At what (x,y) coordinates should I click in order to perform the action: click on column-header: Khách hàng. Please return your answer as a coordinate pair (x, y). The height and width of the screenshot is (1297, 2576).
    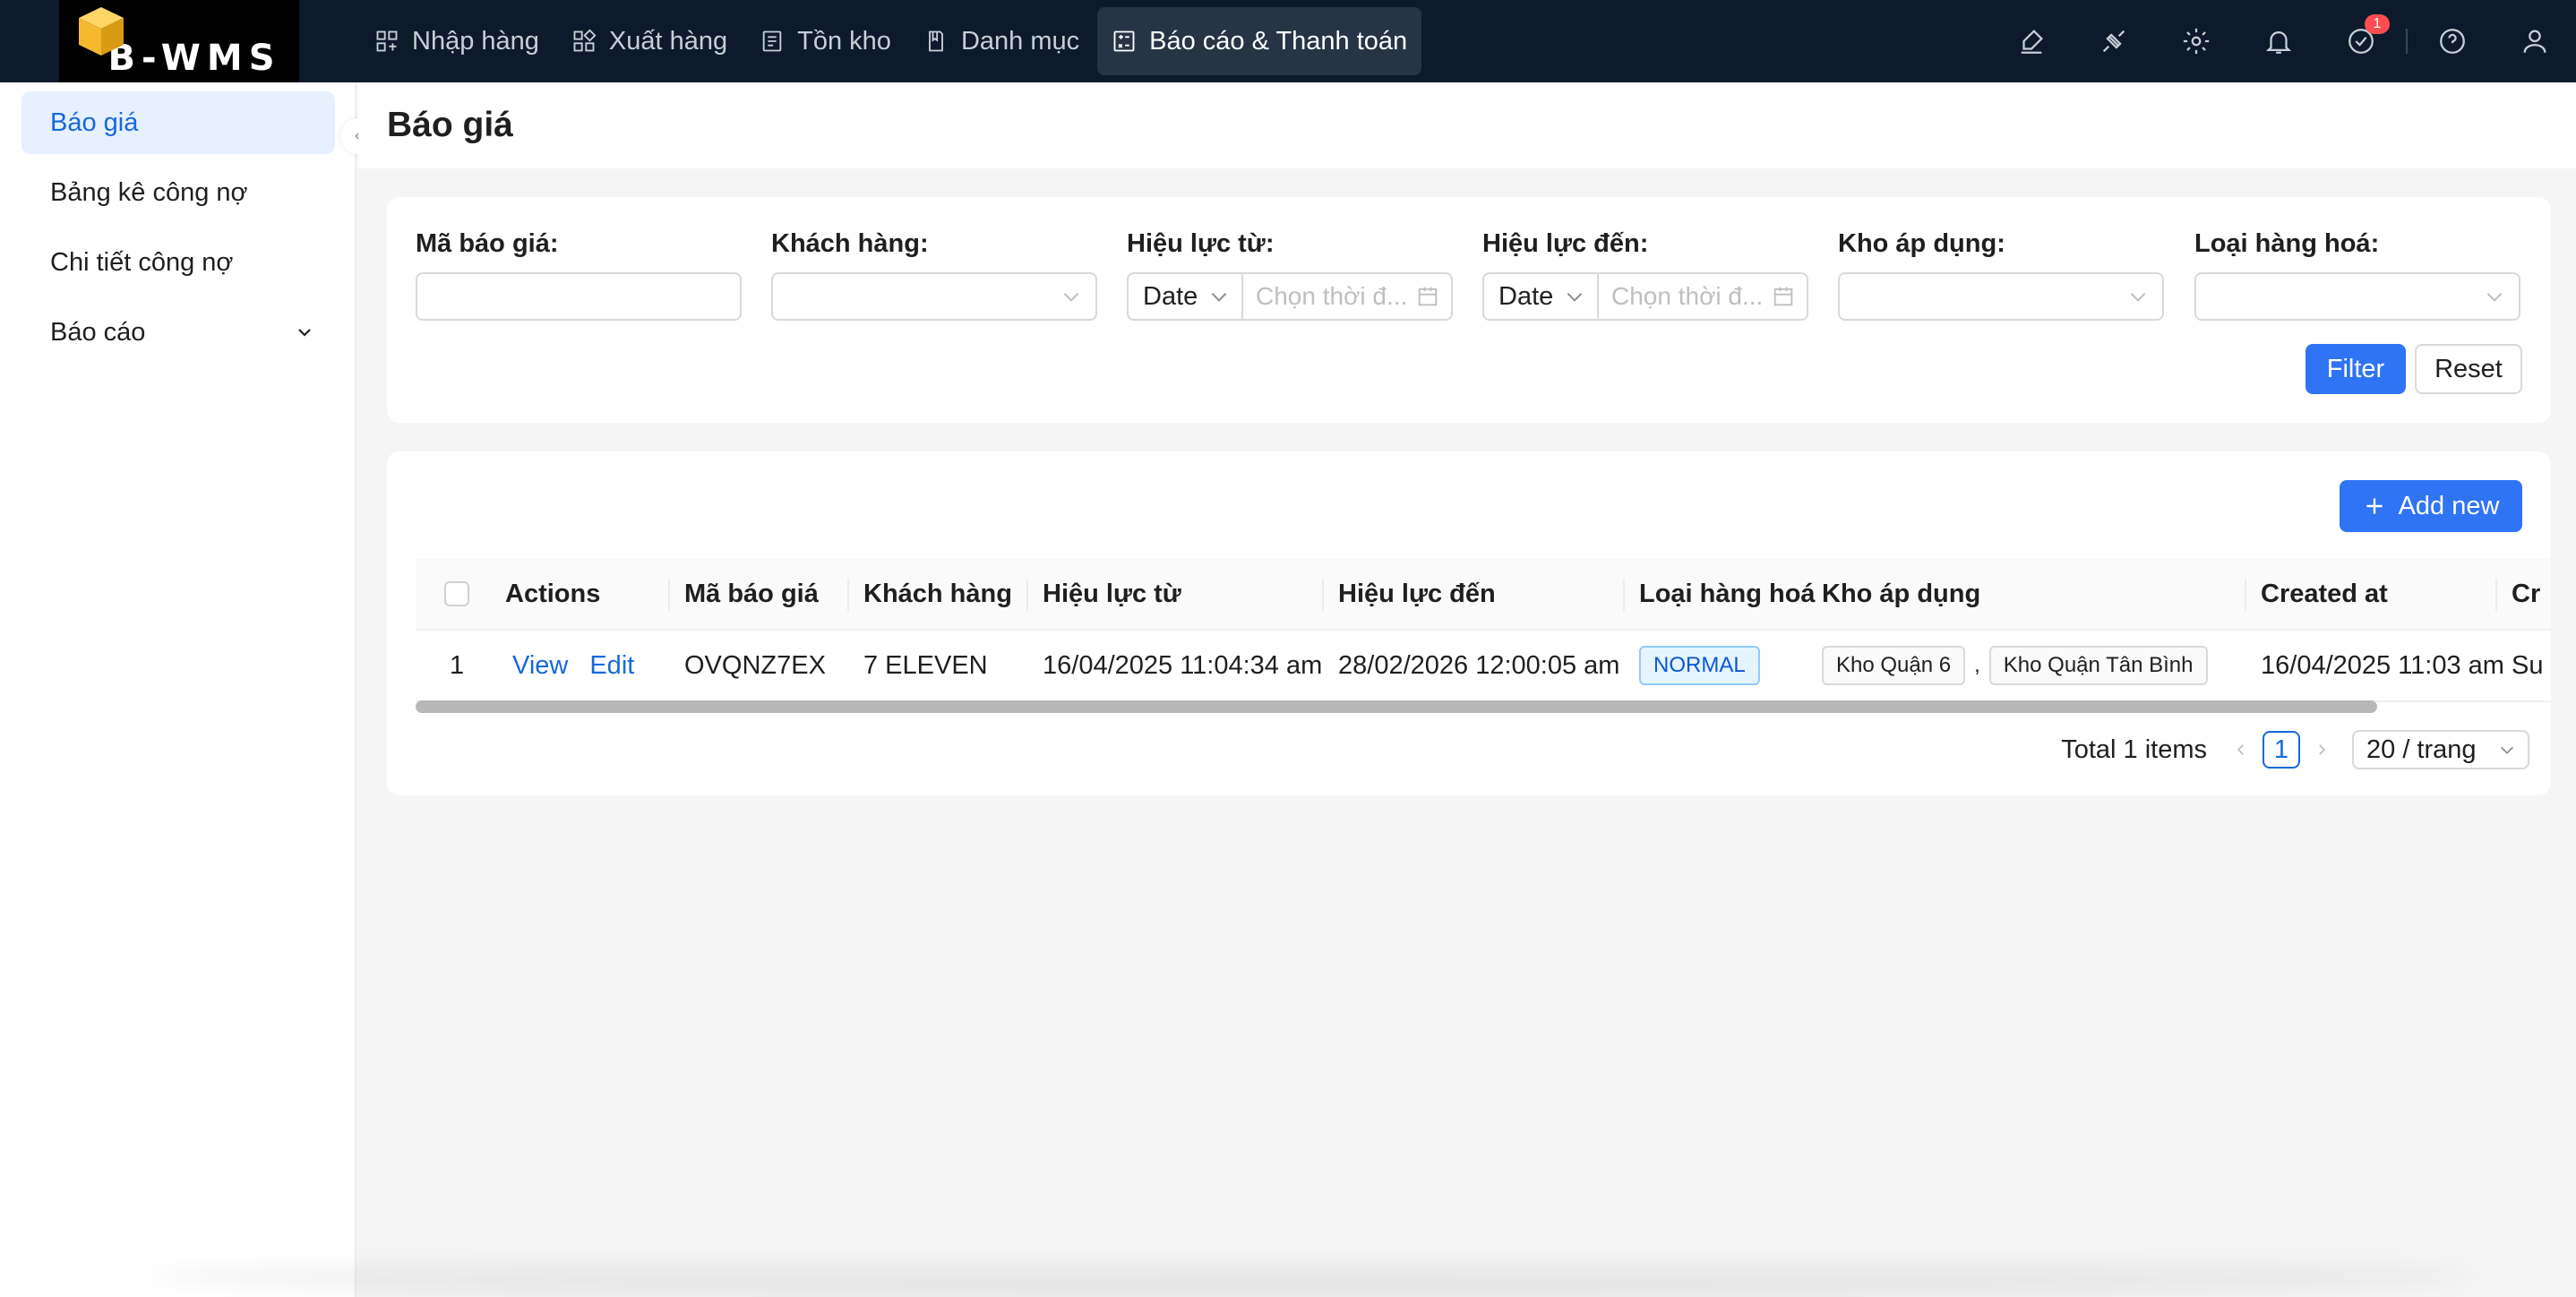
    Looking at the image, I should click on (937, 594).